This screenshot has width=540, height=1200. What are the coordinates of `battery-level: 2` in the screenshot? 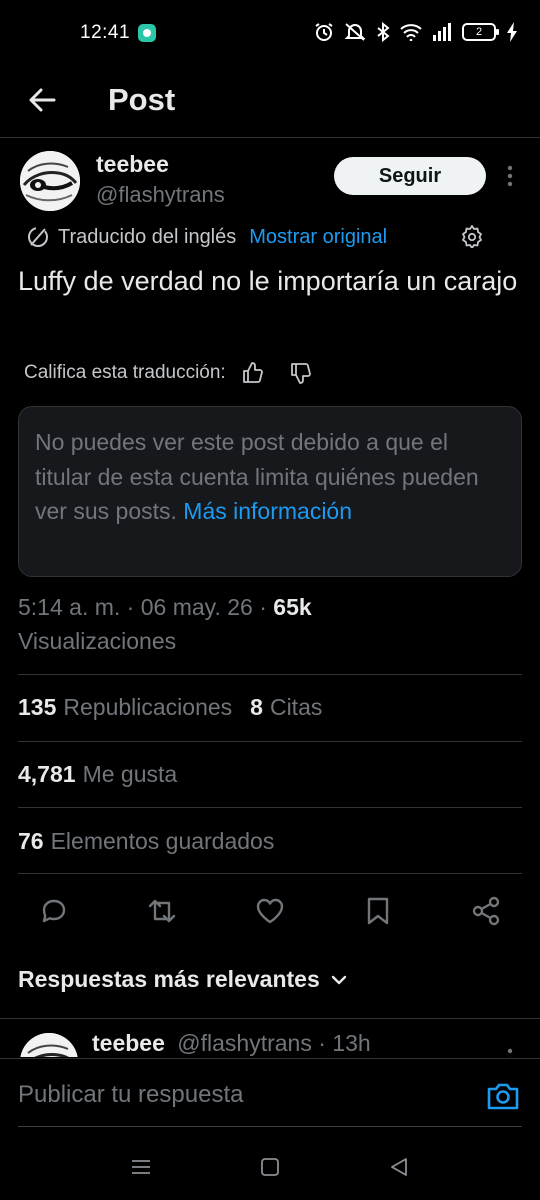 It's located at (479, 32).